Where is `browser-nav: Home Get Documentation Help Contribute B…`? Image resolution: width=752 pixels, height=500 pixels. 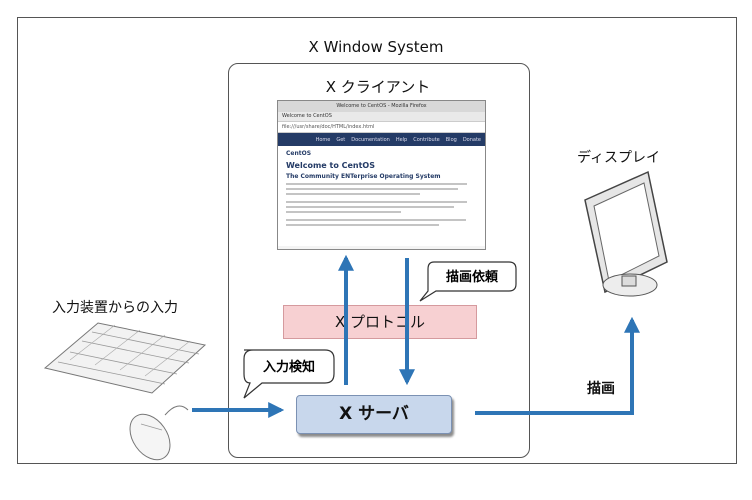 browser-nav: Home Get Documentation Help Contribute B… is located at coordinates (381, 139).